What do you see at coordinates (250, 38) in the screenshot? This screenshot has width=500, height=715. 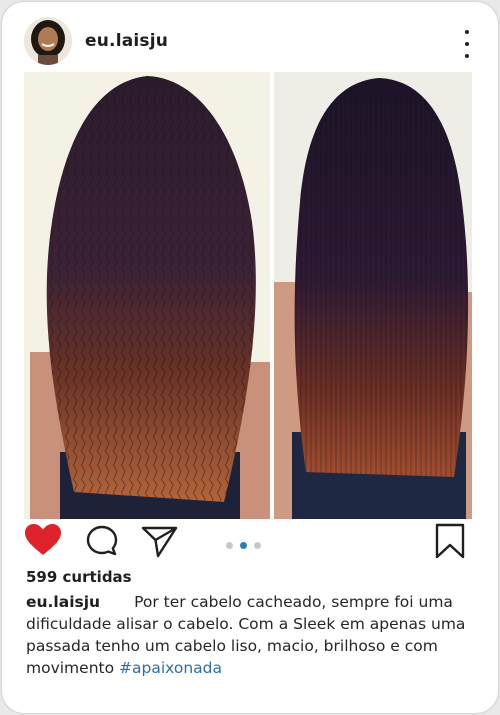 I see `post-header: eu.laisju` at bounding box center [250, 38].